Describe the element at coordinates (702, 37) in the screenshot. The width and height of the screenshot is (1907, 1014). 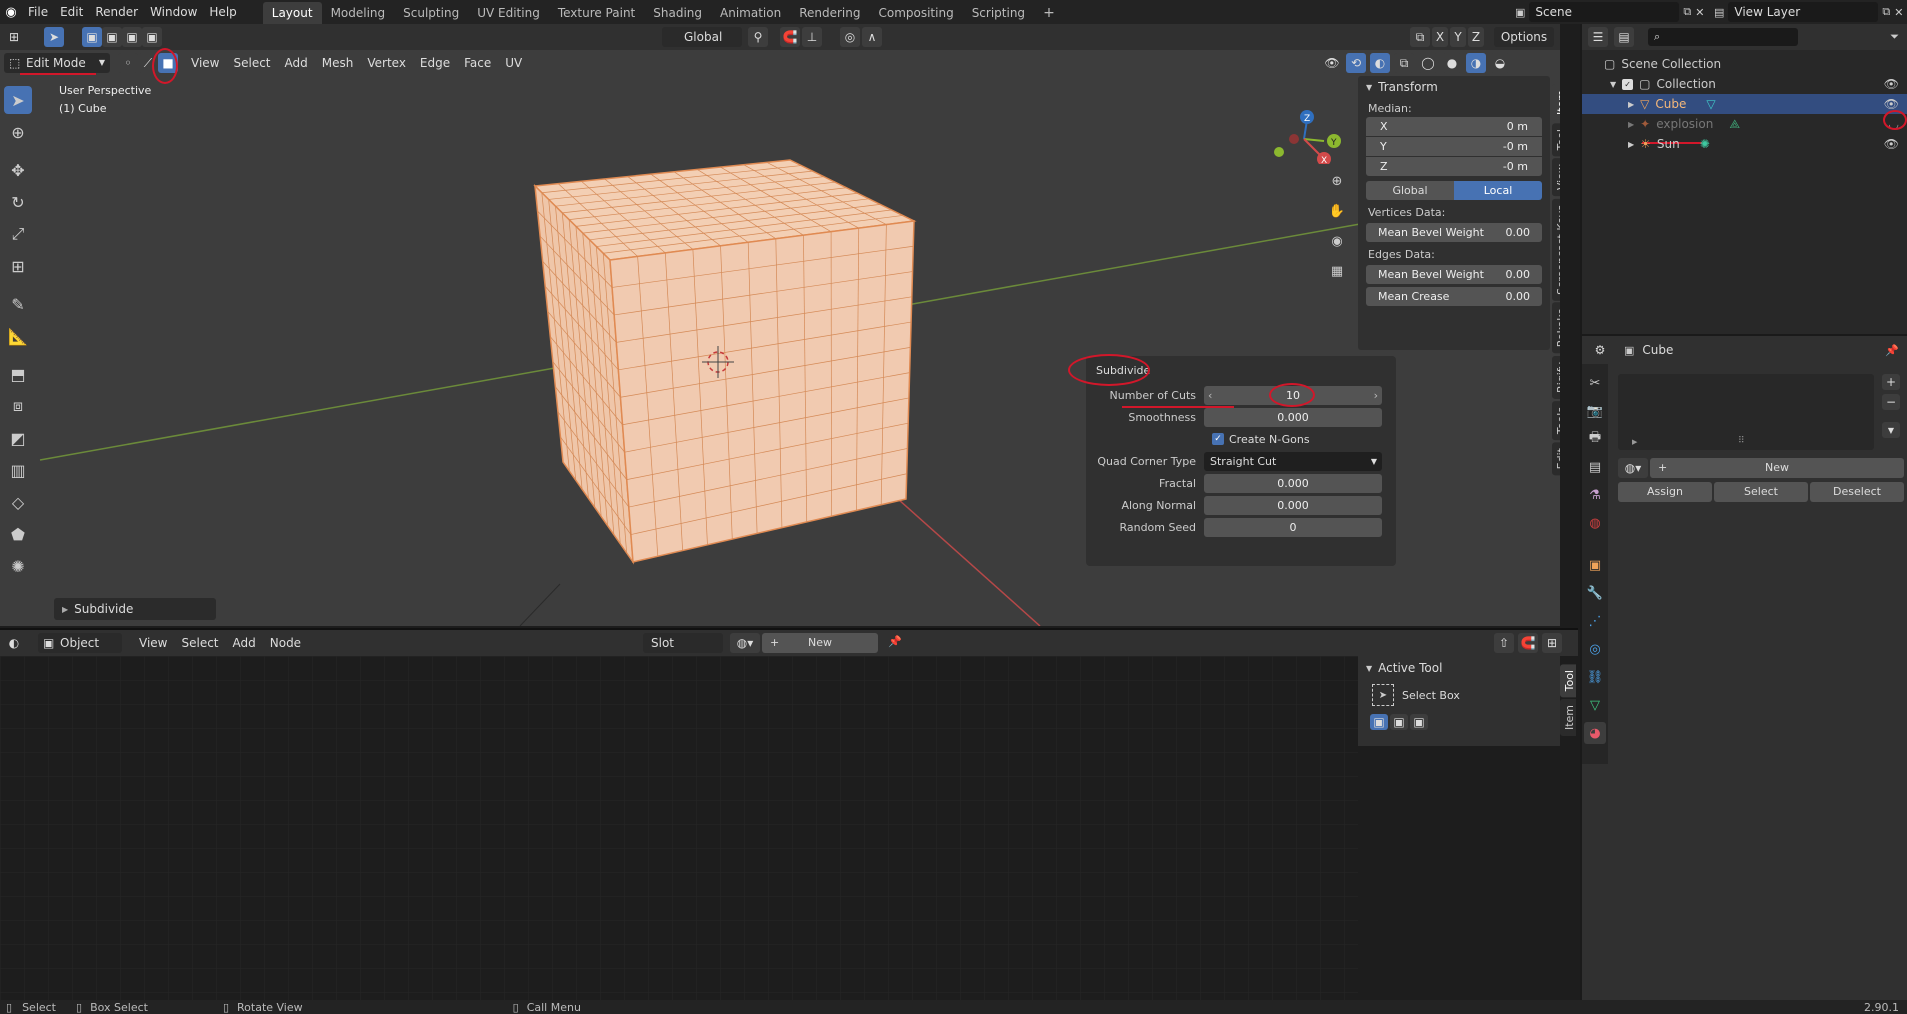
I see `orientation-dropdown: Global` at that location.